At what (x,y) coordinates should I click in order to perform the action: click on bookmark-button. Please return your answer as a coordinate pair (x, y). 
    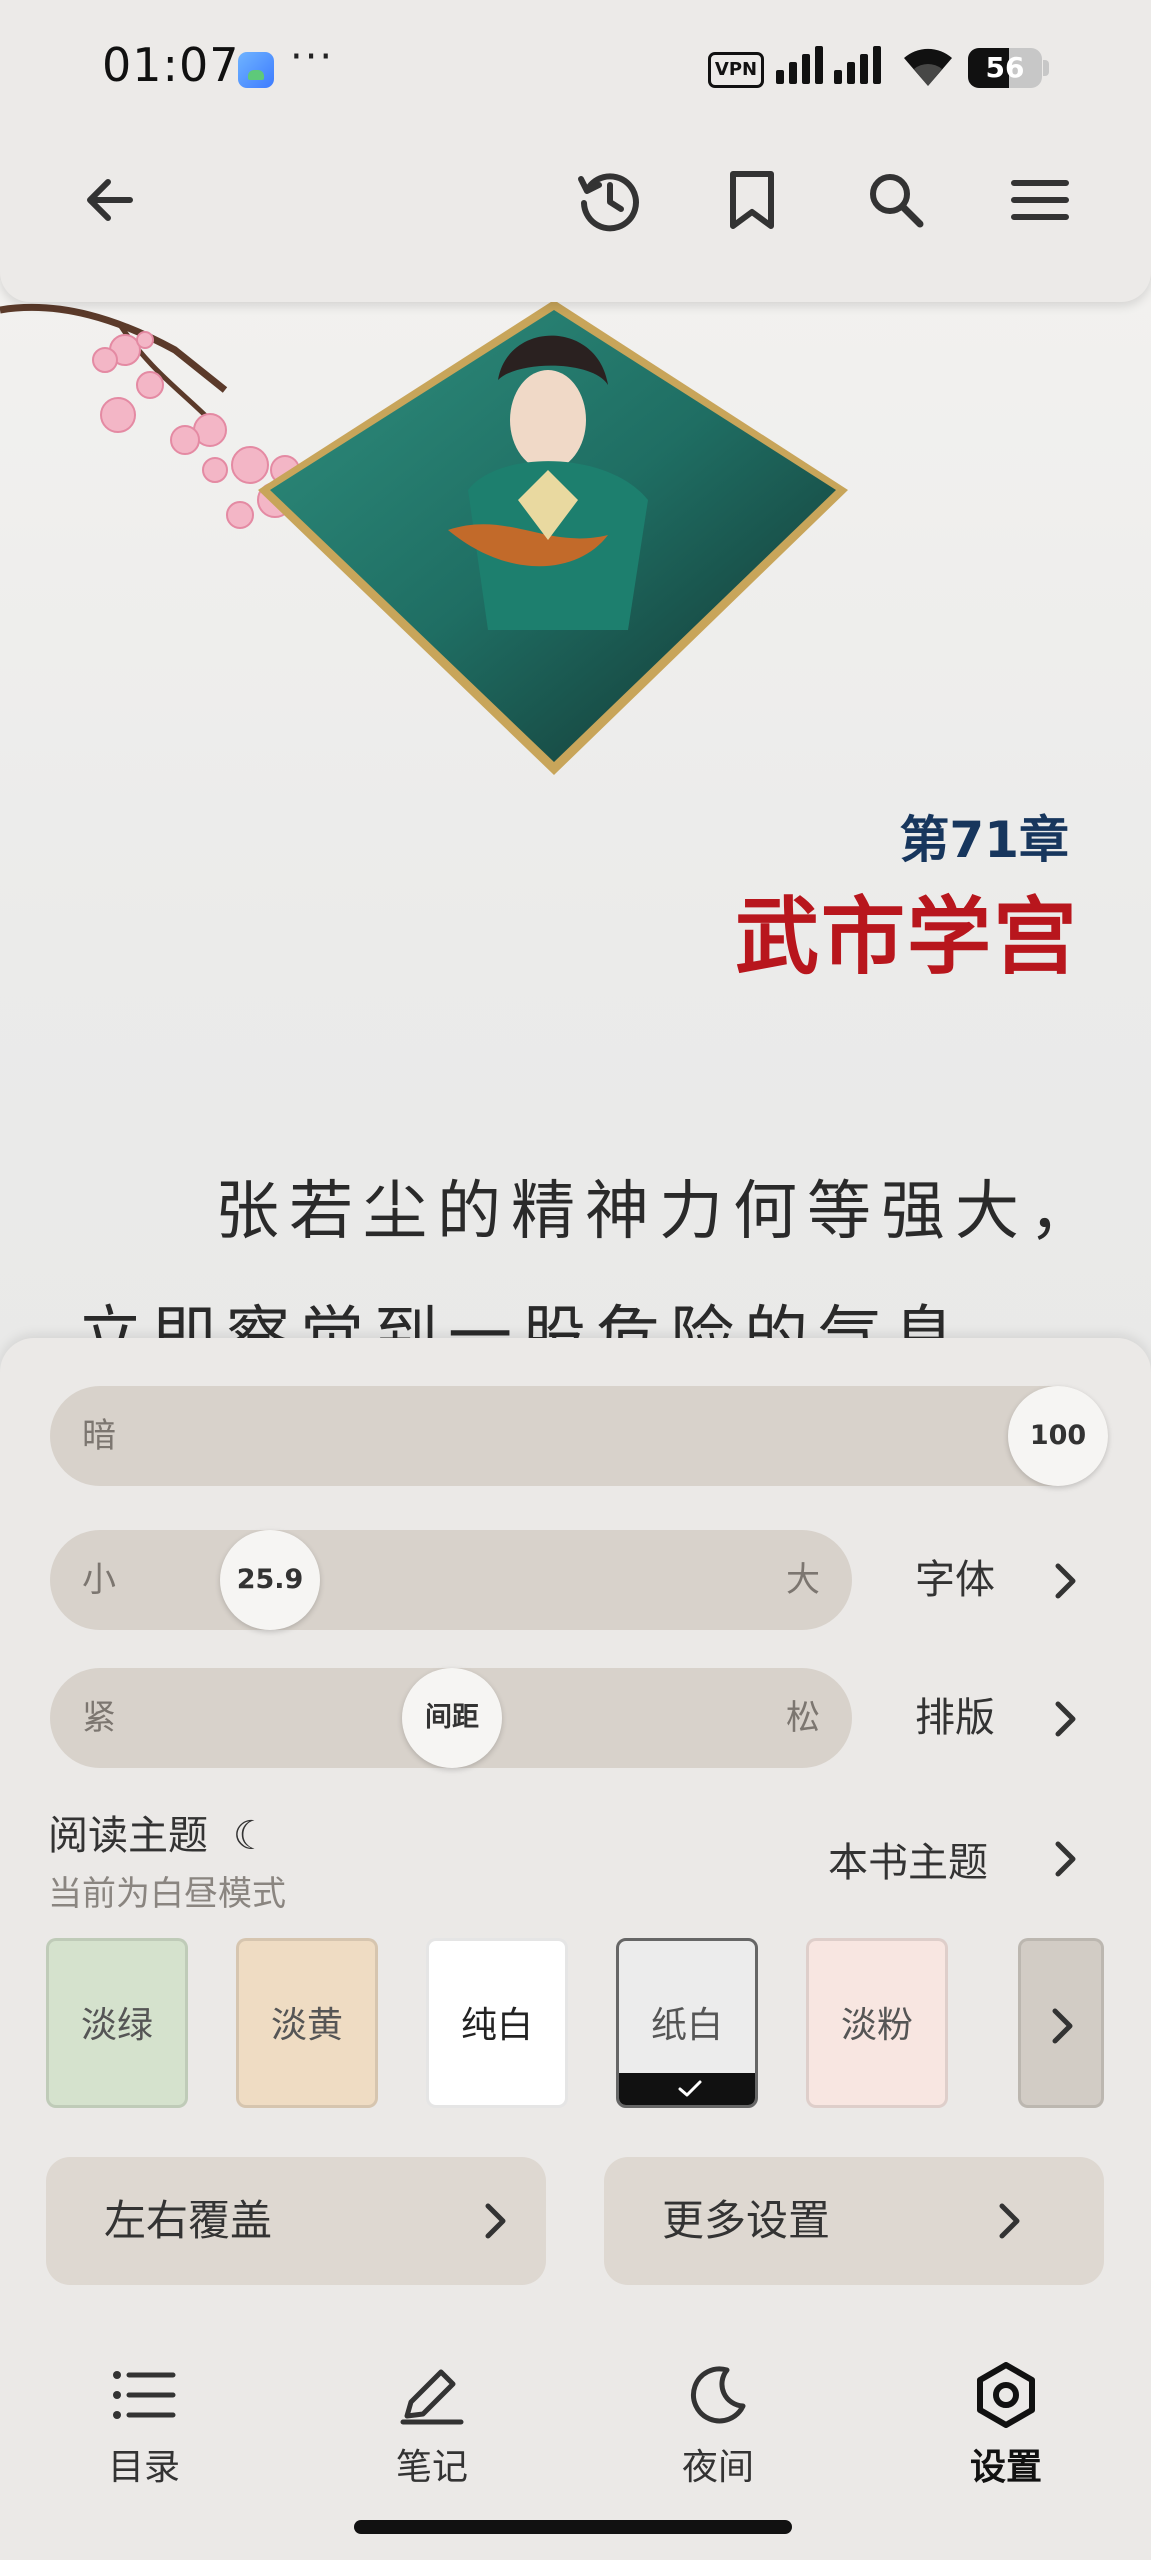
    Looking at the image, I should click on (752, 200).